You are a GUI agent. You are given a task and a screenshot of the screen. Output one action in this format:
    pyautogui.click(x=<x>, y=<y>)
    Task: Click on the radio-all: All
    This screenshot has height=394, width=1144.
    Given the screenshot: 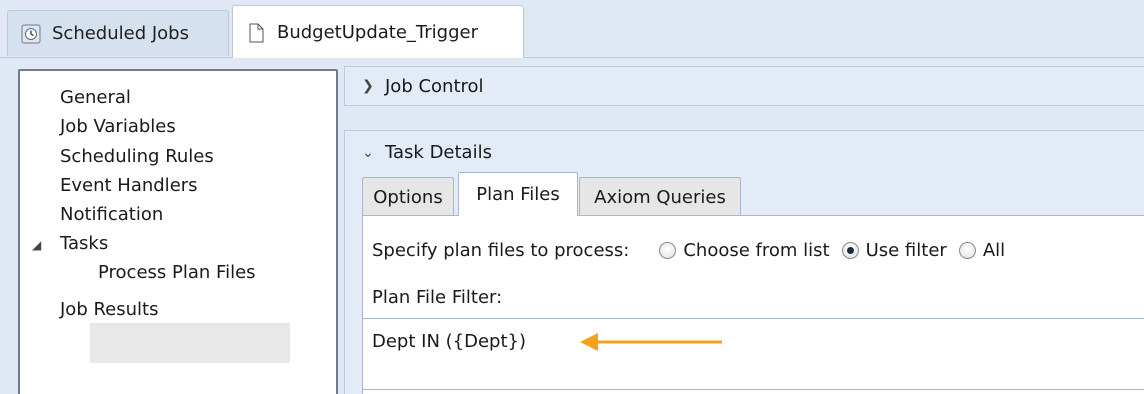 What is the action you would take?
    pyautogui.click(x=982, y=250)
    